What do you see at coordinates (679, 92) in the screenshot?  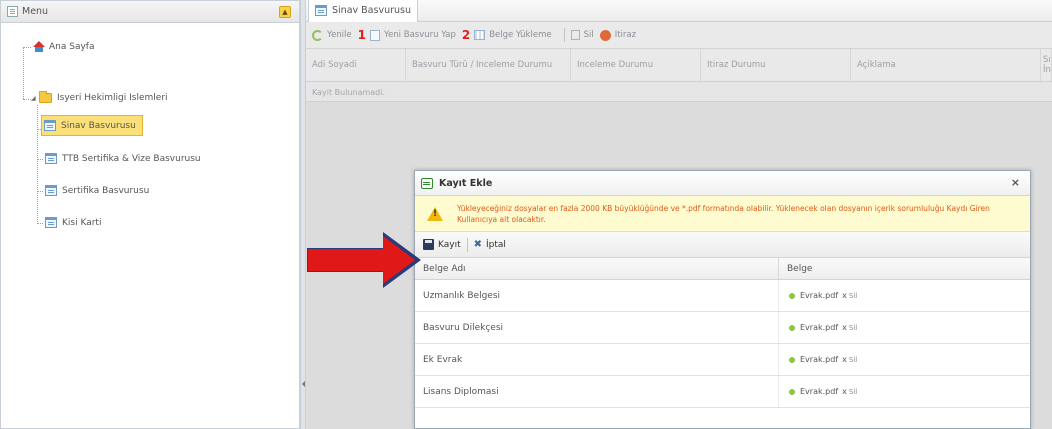 I see `empty-grid-message: Kayit Bulunamadi.` at bounding box center [679, 92].